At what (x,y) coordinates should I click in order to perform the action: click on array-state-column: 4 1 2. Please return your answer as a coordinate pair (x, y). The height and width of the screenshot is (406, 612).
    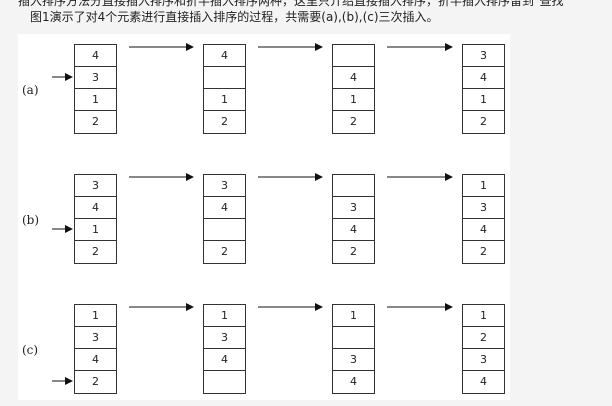
    Looking at the image, I should click on (224, 89).